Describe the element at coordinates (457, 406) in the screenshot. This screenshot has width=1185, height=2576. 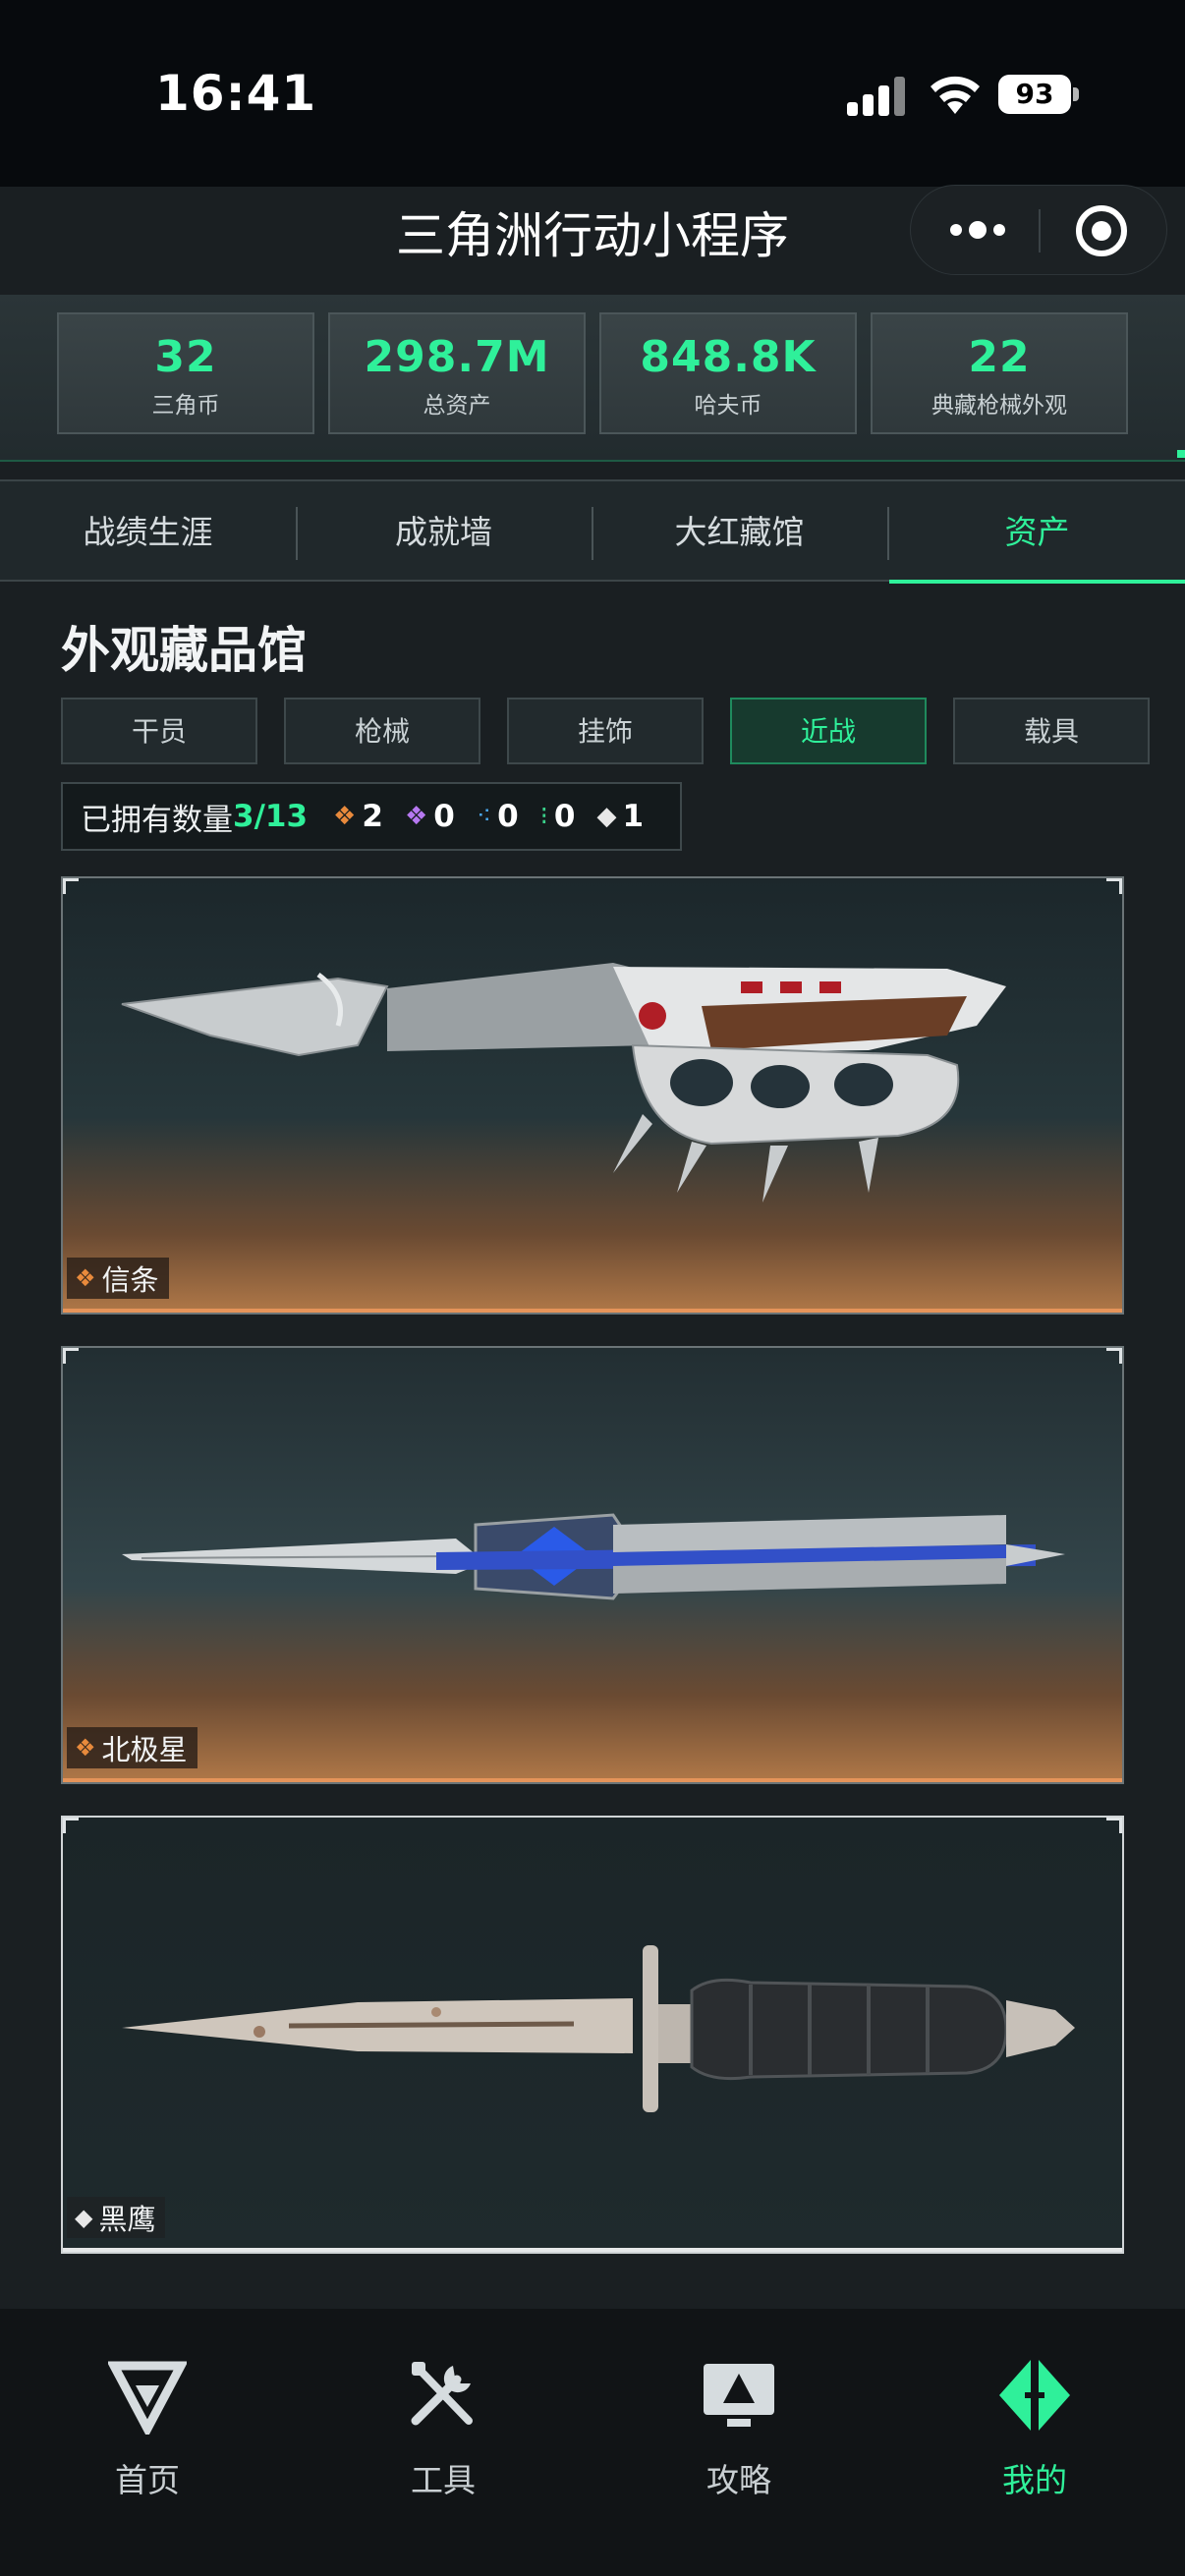
I see `stat-label: 总资产` at that location.